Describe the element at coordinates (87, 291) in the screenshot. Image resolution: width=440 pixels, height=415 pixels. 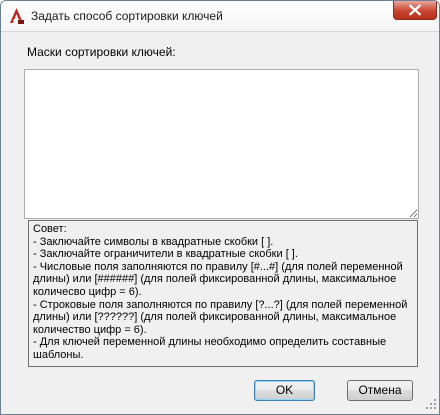
I see `tip-line: количесво цифр = 6).` at that location.